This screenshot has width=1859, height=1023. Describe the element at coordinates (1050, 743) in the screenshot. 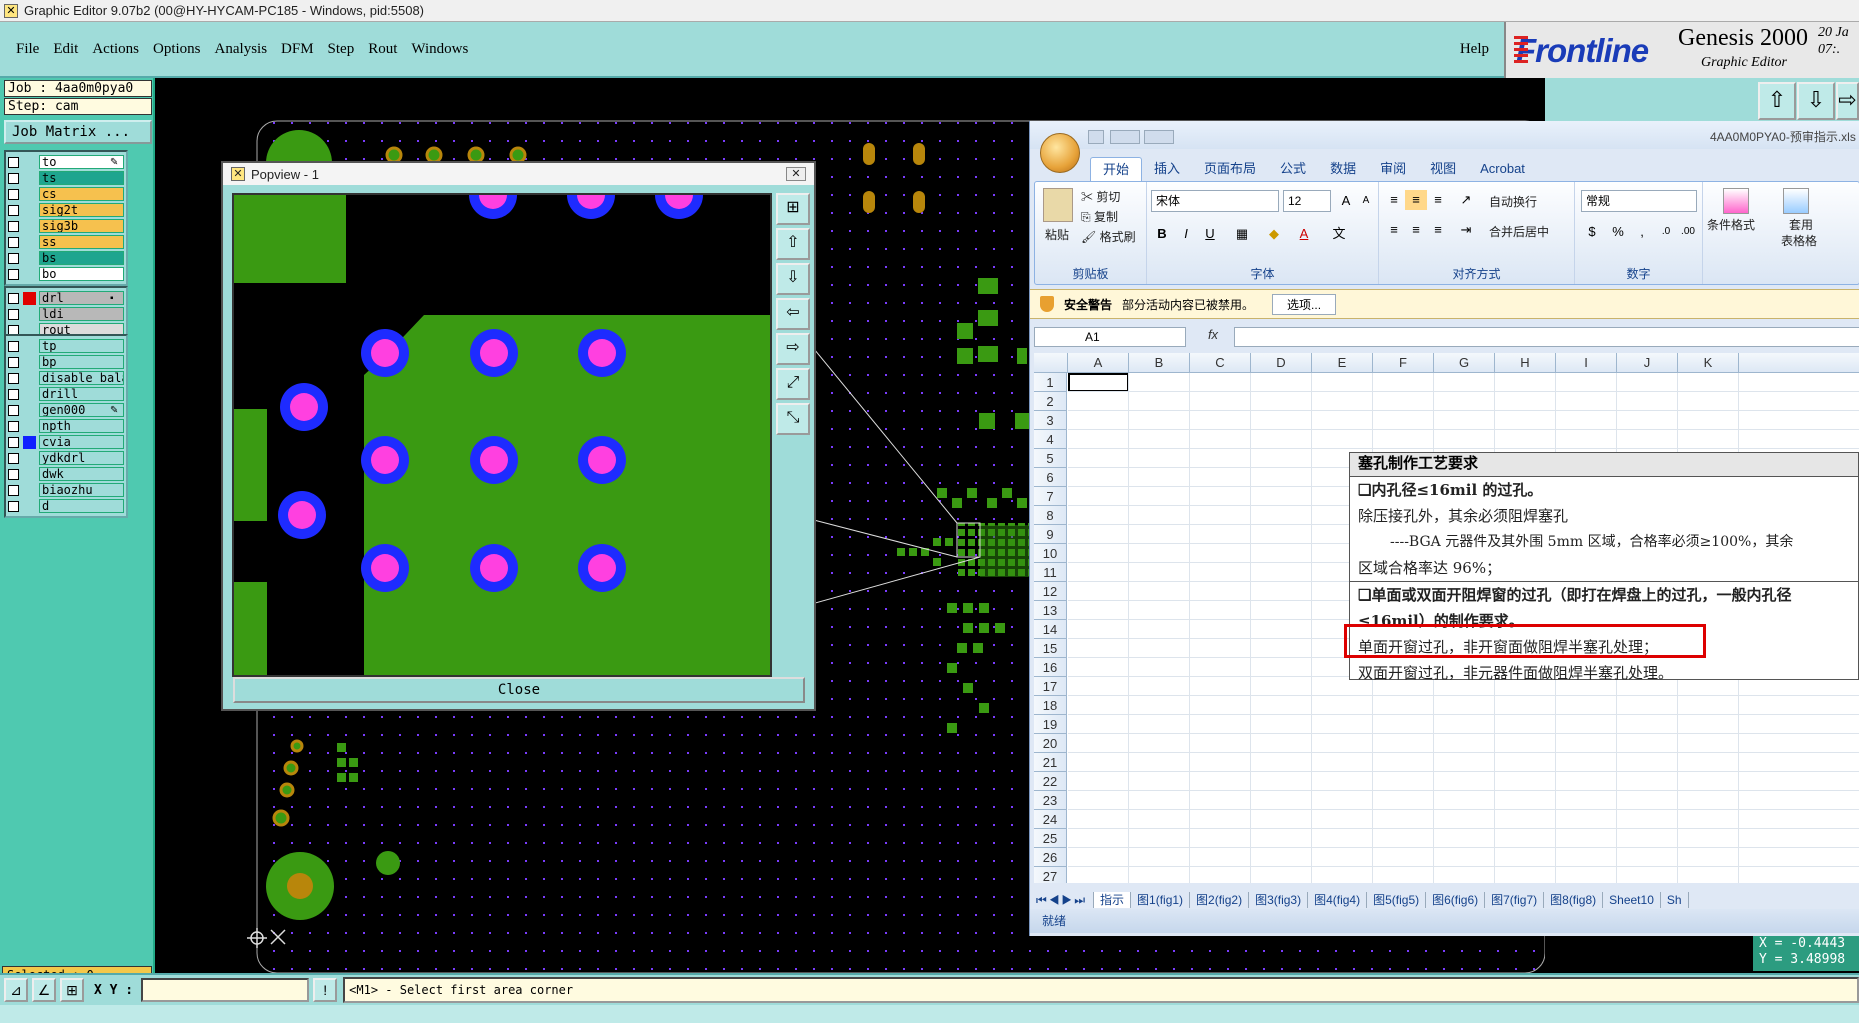

I see `row-header-20: 20` at that location.